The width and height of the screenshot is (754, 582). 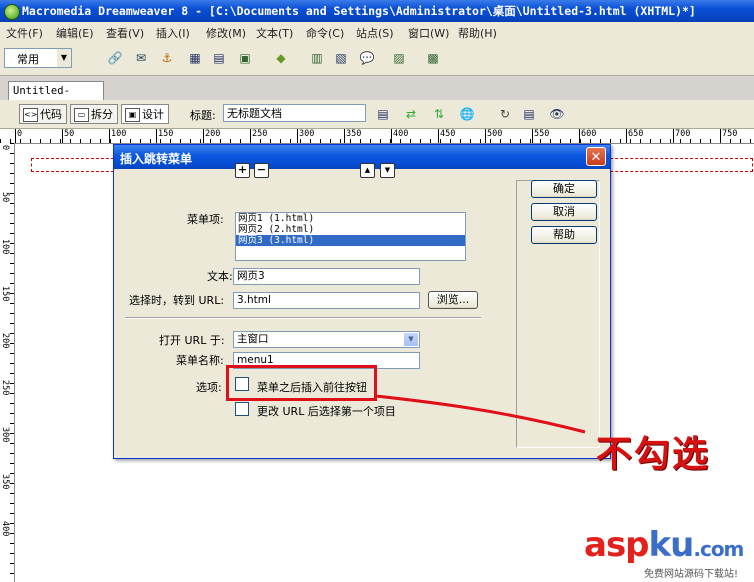 What do you see at coordinates (653, 454) in the screenshot?
I see `annotation-text: 不勾选` at bounding box center [653, 454].